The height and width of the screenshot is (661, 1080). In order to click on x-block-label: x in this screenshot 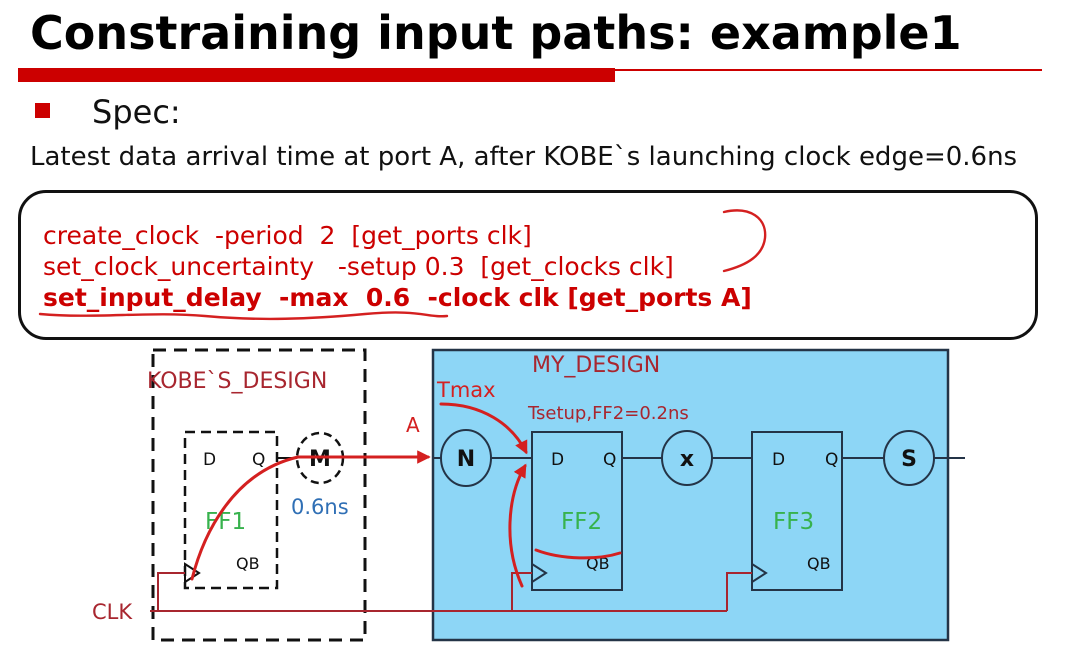, I will do `click(687, 459)`.